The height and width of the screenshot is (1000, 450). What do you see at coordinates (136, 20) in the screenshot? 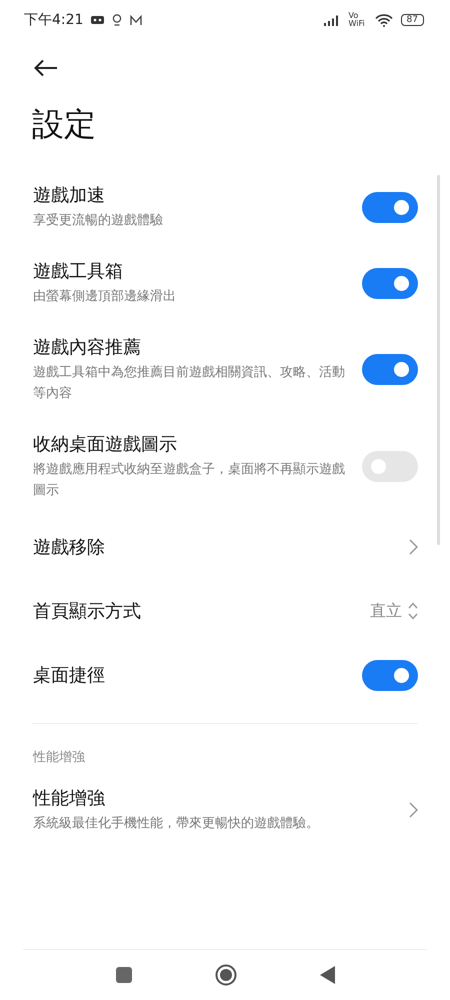
I see `mail-icon` at bounding box center [136, 20].